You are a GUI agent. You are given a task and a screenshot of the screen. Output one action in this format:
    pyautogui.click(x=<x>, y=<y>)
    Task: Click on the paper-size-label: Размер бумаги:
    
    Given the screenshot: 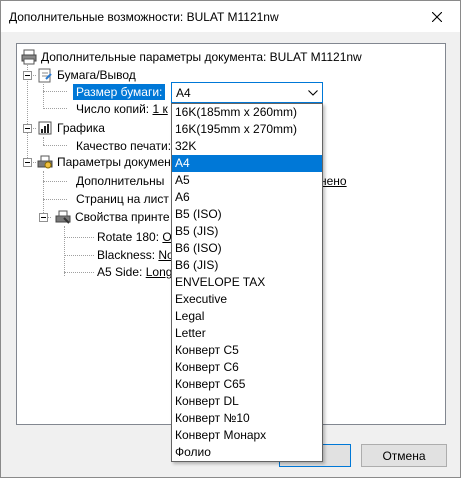 What is the action you would take?
    pyautogui.click(x=119, y=92)
    